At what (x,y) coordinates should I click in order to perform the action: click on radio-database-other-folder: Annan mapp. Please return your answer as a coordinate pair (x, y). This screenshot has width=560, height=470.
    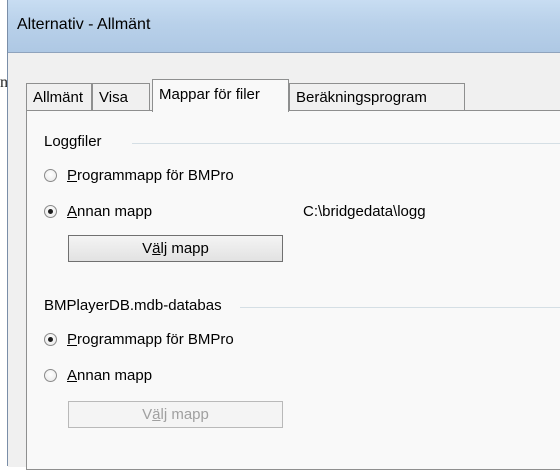
    Looking at the image, I should click on (98, 375).